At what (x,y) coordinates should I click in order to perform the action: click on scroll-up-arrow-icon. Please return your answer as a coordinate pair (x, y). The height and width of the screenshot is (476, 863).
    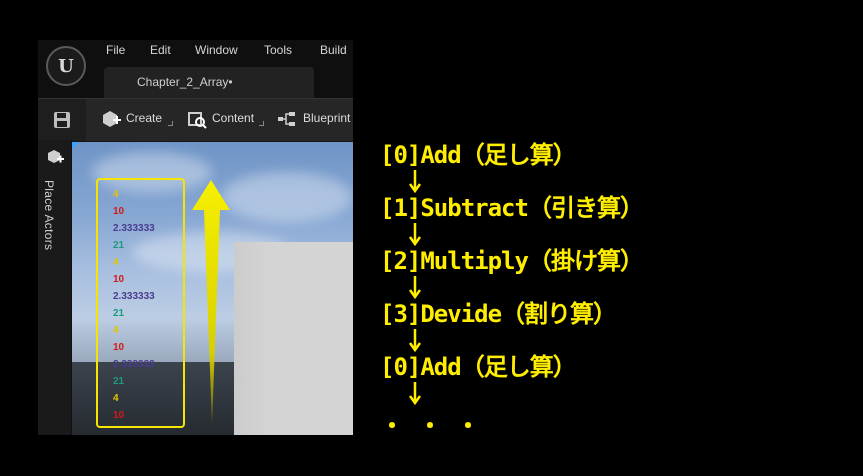
    Looking at the image, I should click on (211, 302).